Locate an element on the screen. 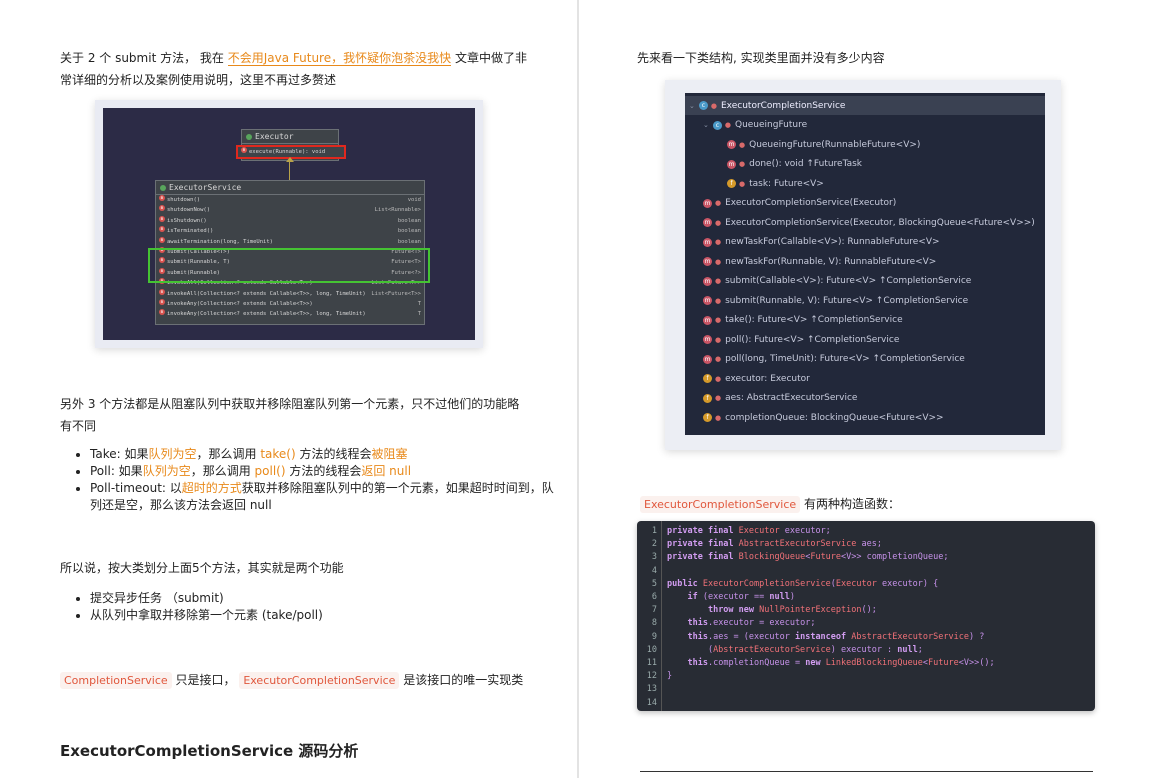  line-number: 4 is located at coordinates (654, 570).